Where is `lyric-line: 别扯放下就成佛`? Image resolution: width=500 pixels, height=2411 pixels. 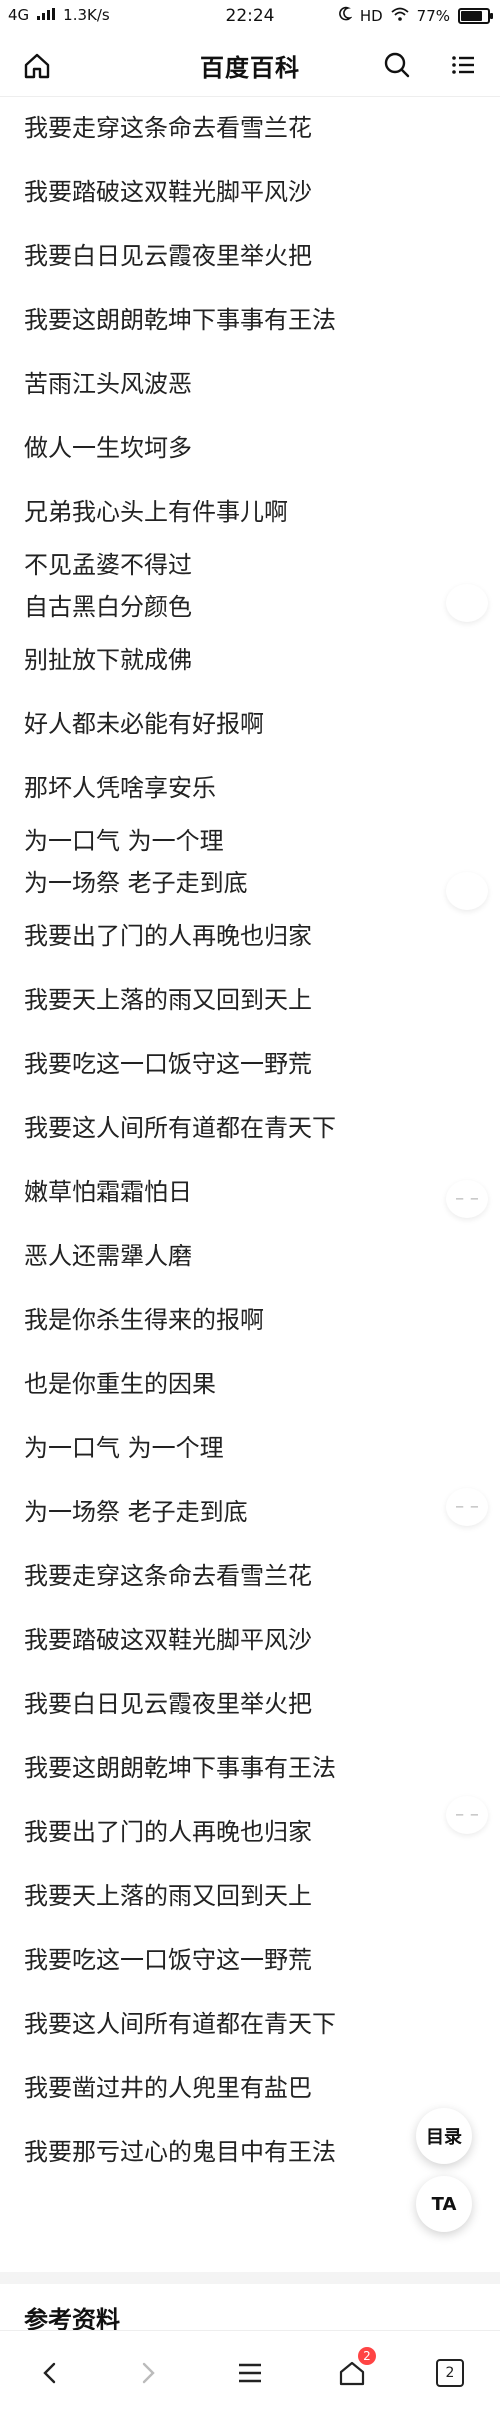 lyric-line: 别扯放下就成佛 is located at coordinates (108, 660).